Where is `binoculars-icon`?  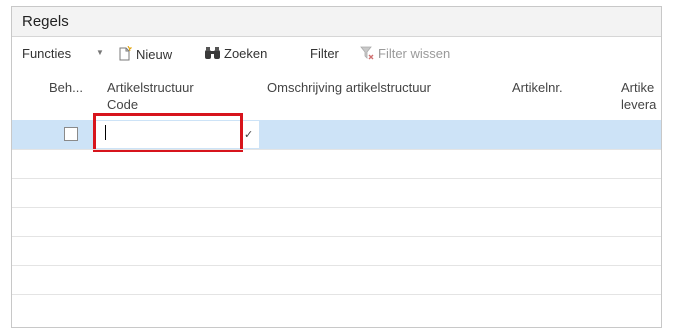 binoculars-icon is located at coordinates (212, 53).